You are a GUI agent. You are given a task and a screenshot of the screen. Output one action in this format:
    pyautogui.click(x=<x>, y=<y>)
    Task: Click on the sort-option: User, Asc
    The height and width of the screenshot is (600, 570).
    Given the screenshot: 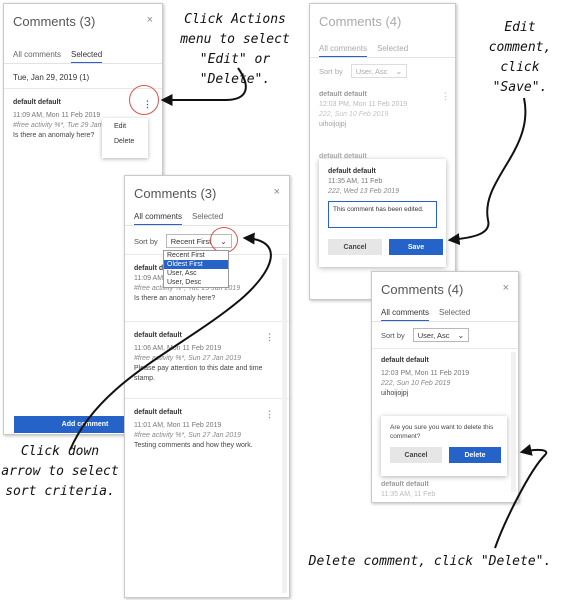 What is the action you would take?
    pyautogui.click(x=196, y=273)
    